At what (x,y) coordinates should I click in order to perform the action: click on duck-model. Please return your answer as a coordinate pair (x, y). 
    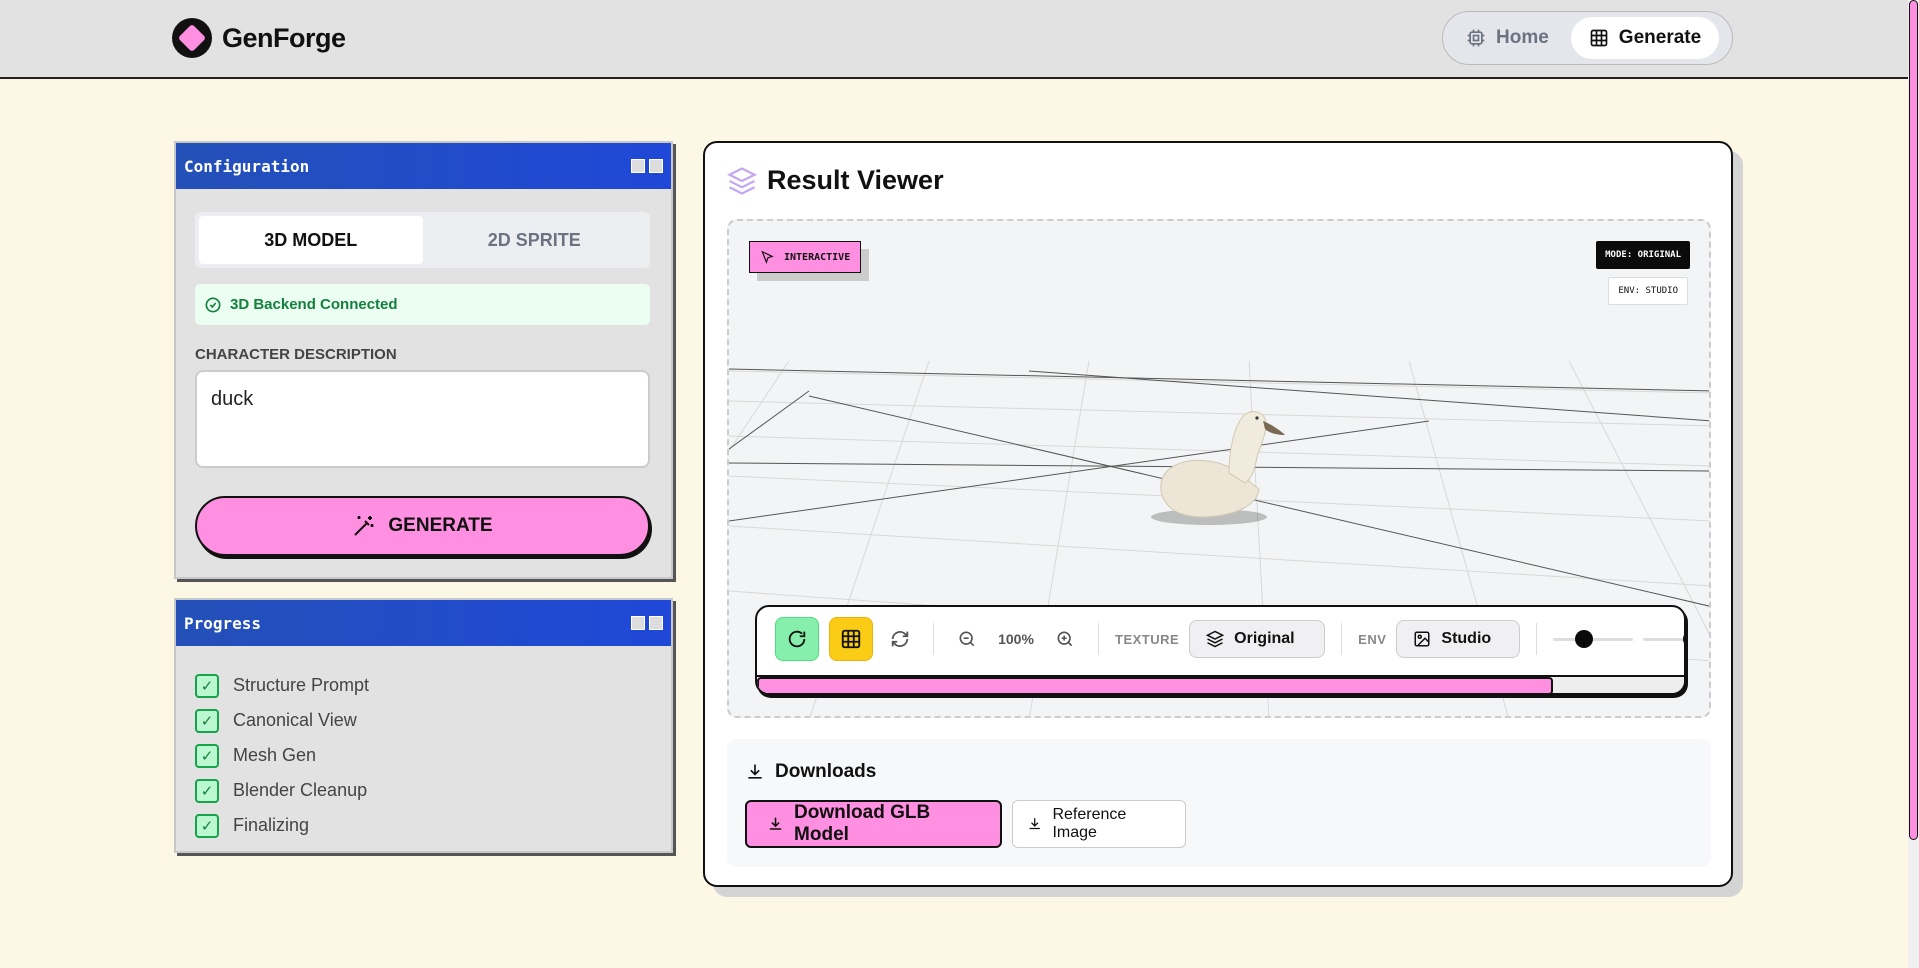
    Looking at the image, I should click on (1218, 468).